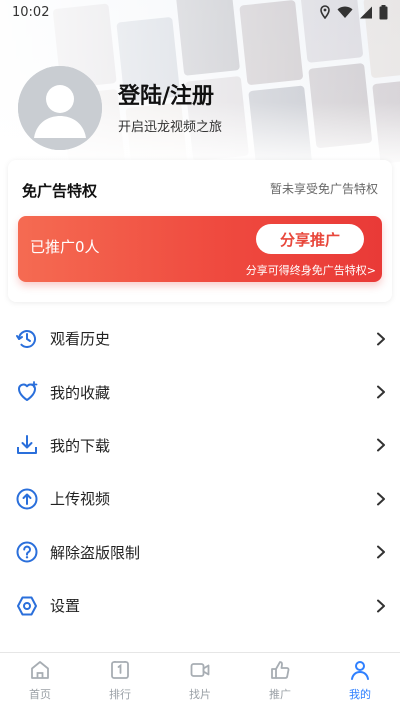 The height and width of the screenshot is (711, 400). I want to click on menu-item-piracy-restriction: 解除盗版限制, so click(200, 552).